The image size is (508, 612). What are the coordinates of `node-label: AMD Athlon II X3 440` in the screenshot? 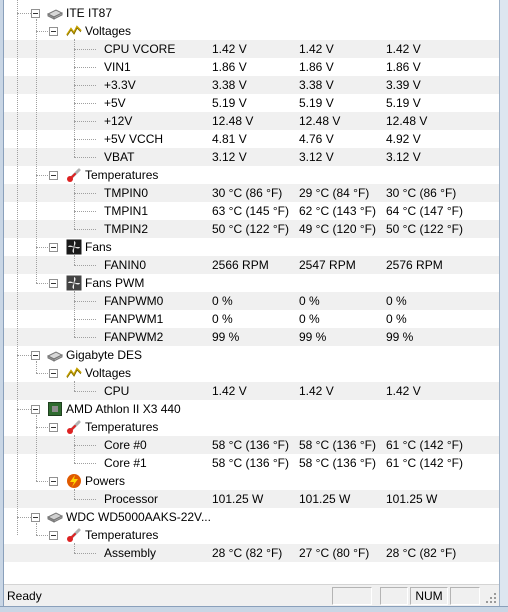 It's located at (123, 409).